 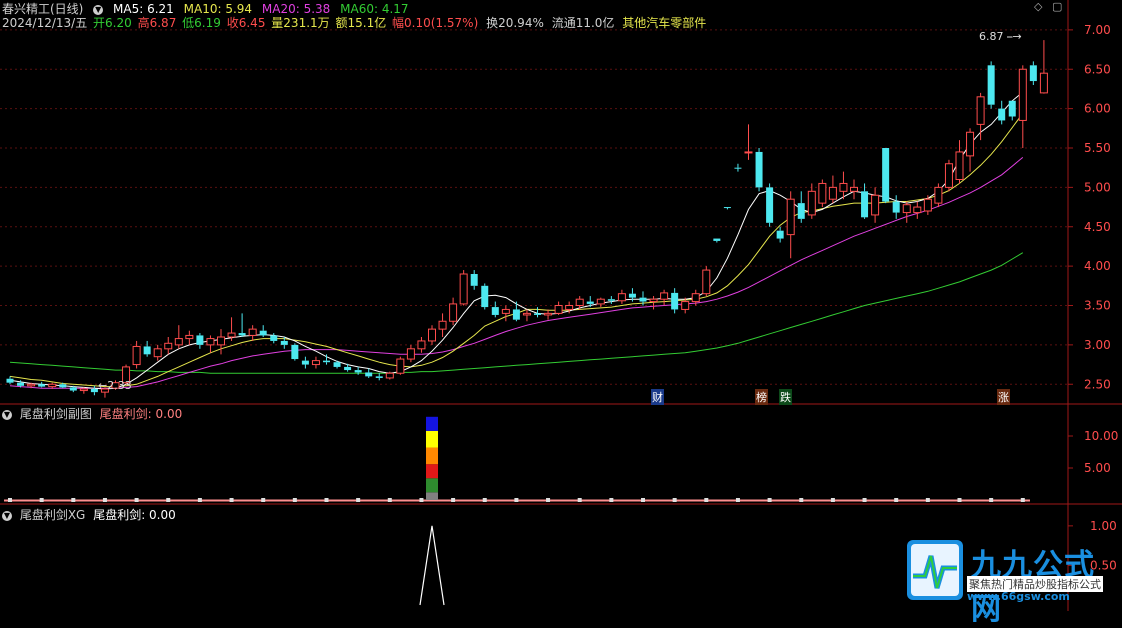 I want to click on diamond-icon: ◇, so click(x=1038, y=6).